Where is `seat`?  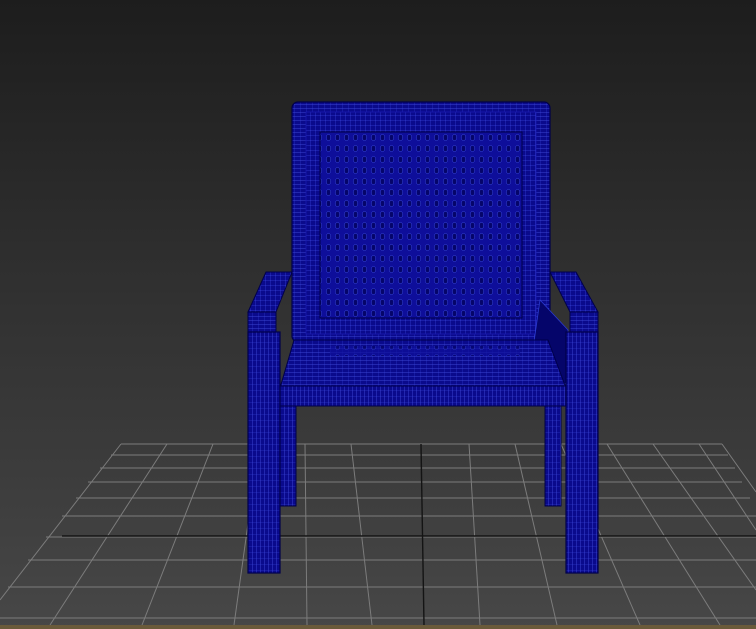
seat is located at coordinates (423, 373).